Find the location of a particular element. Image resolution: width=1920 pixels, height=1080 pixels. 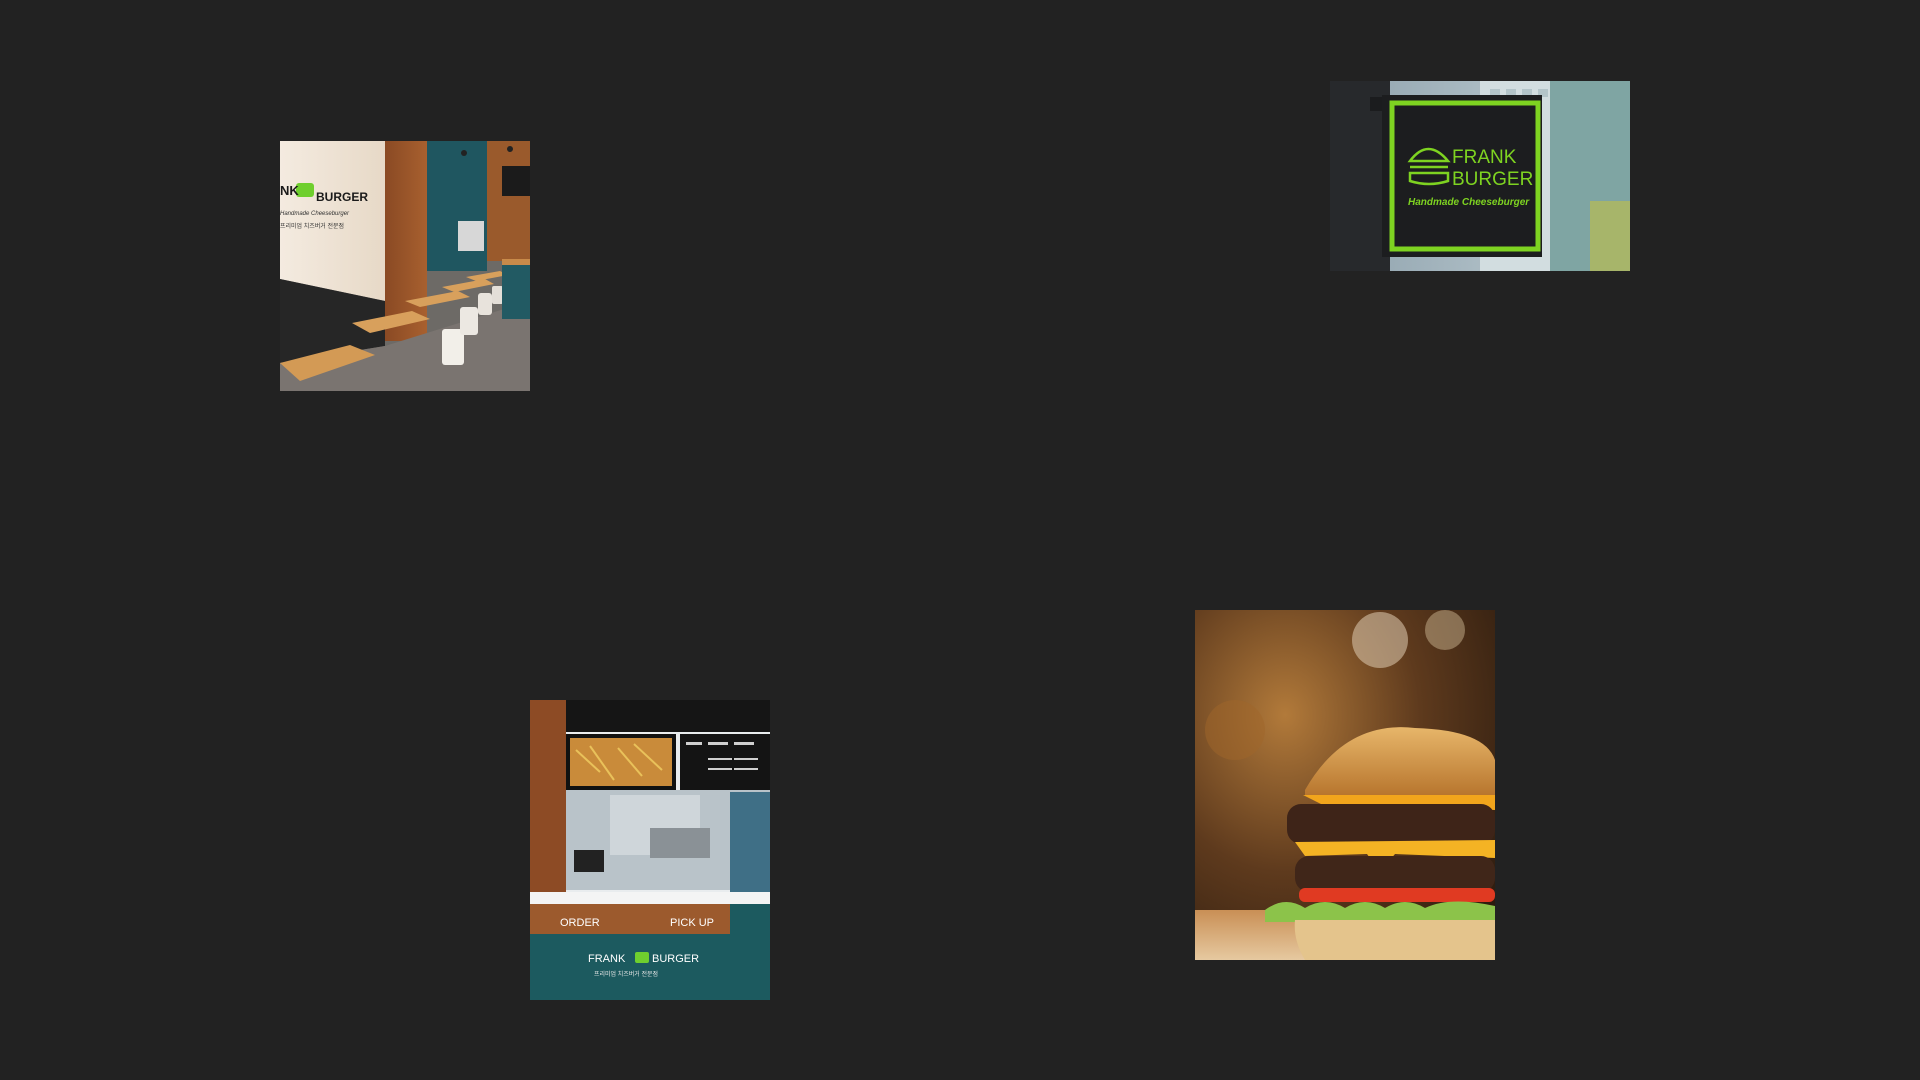

sign-line1: FRANK is located at coordinates (1484, 157).